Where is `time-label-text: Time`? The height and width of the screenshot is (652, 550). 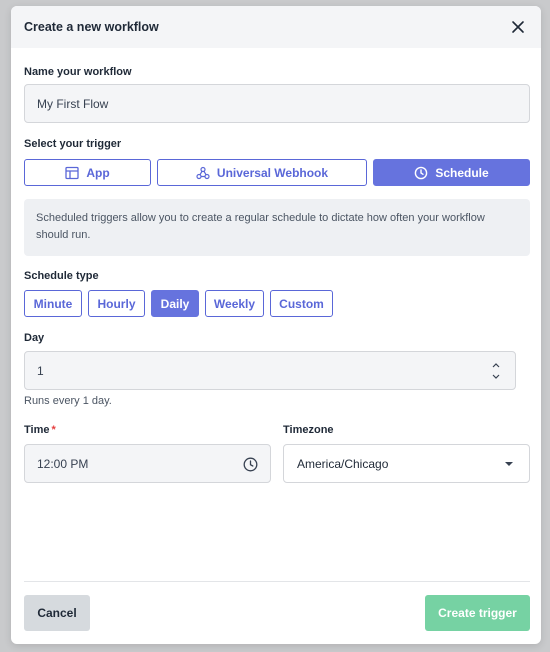 time-label-text: Time is located at coordinates (37, 430).